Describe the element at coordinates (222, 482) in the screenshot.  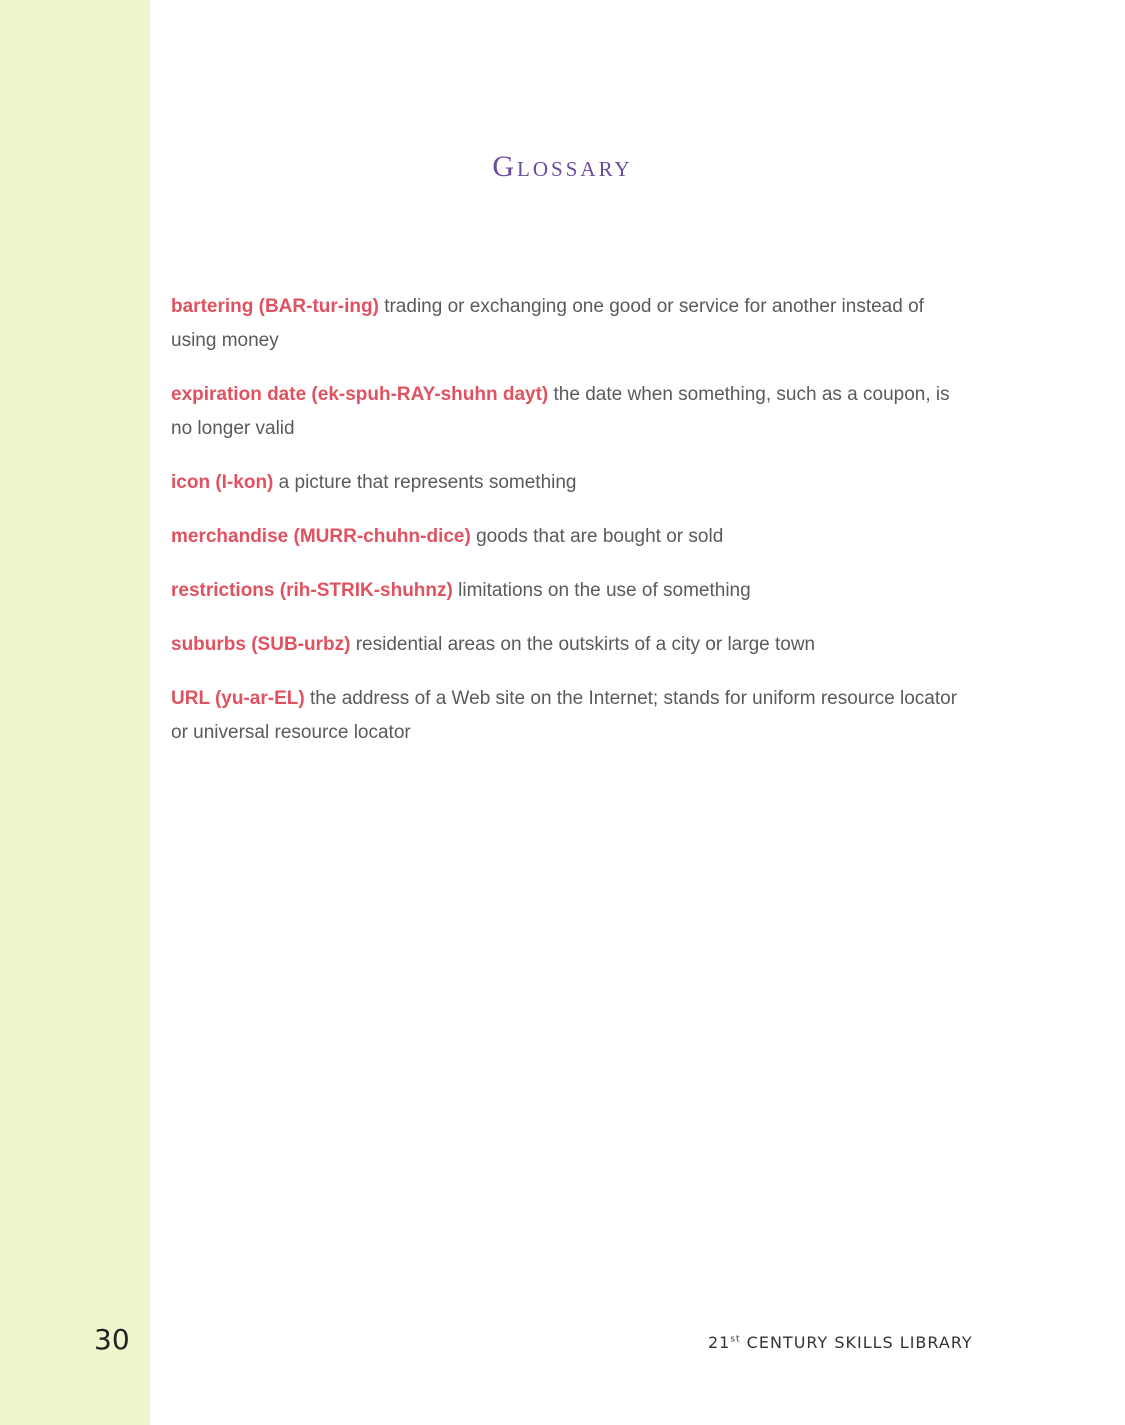
I see `glossary-term: icon (I-kon)` at that location.